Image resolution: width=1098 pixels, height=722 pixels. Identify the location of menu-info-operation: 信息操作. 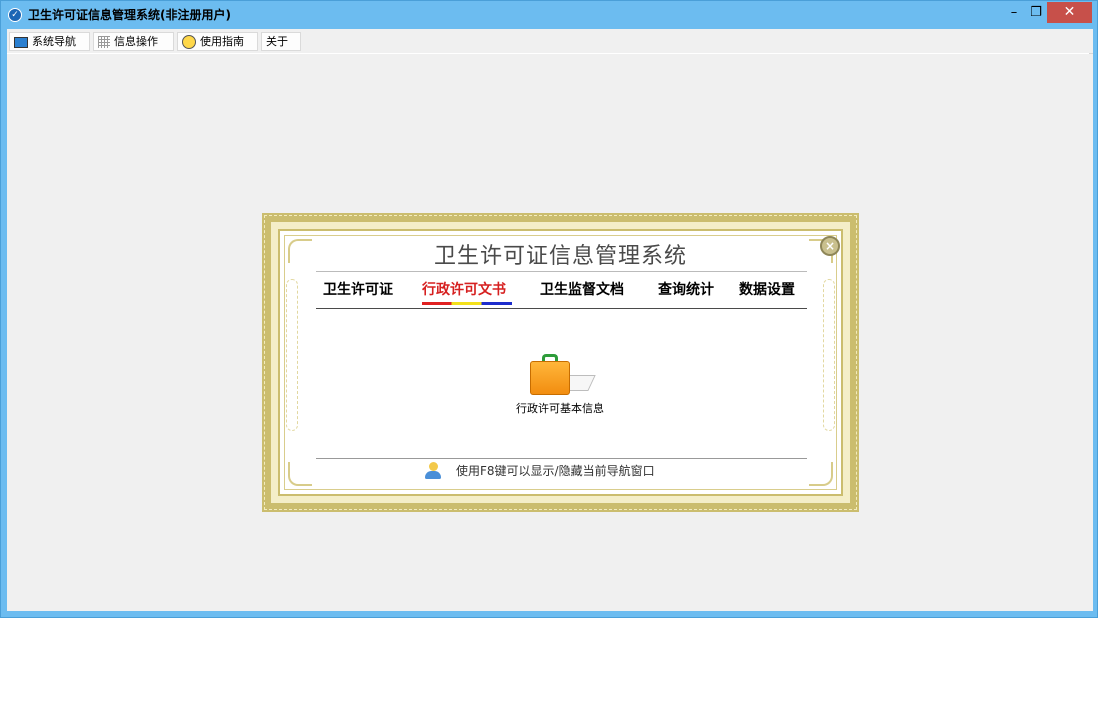
(133, 41).